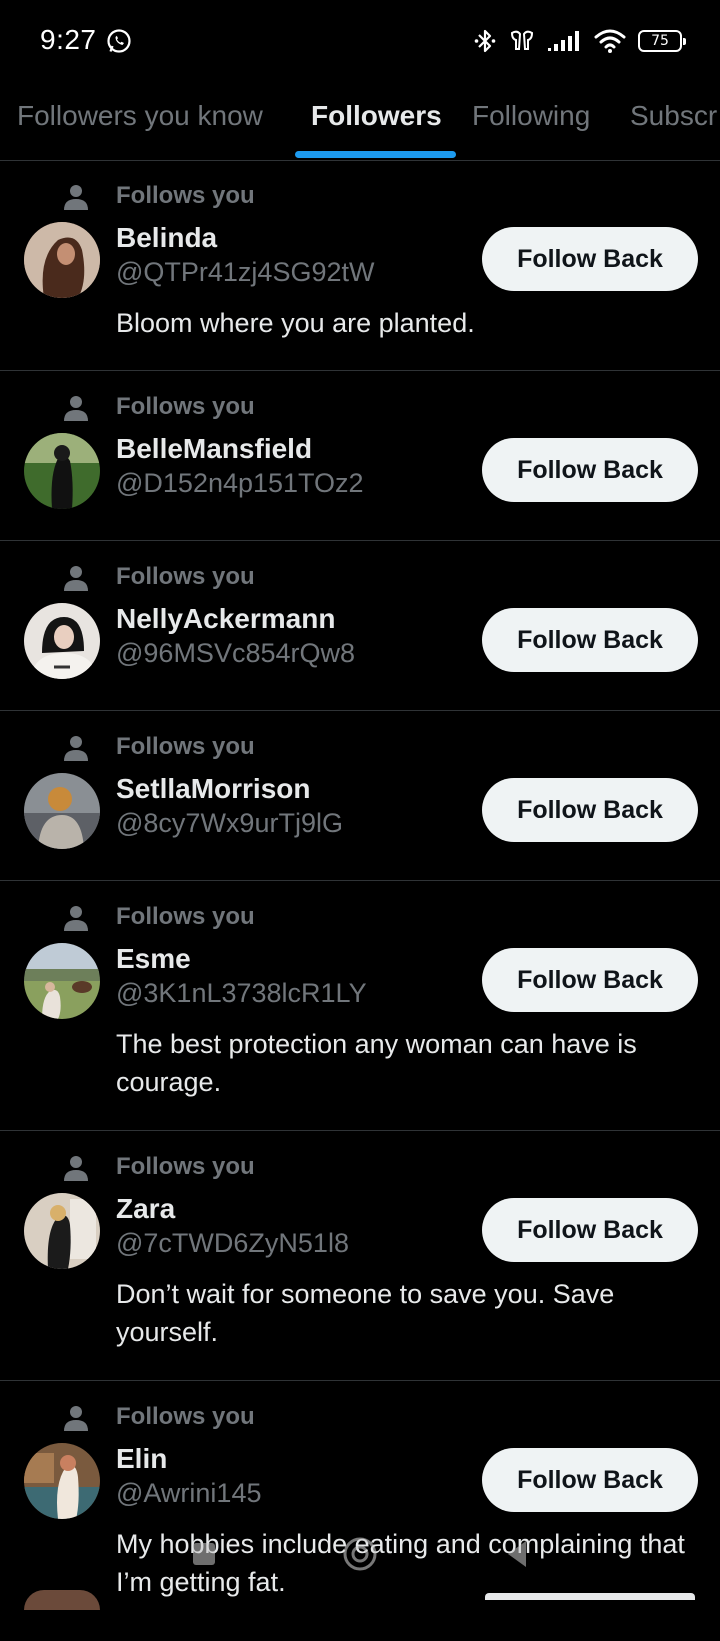 The width and height of the screenshot is (720, 1641). What do you see at coordinates (522, 40) in the screenshot?
I see `earbuds-icon` at bounding box center [522, 40].